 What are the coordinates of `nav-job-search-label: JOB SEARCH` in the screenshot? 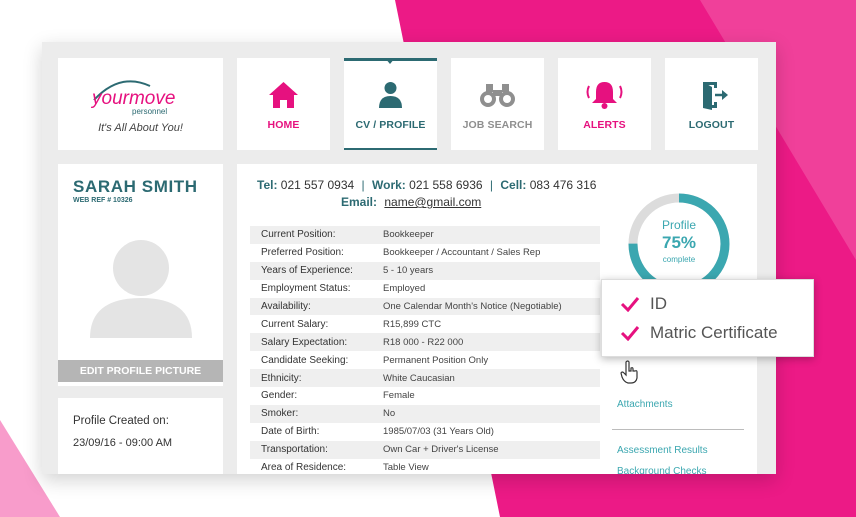 It's located at (497, 125).